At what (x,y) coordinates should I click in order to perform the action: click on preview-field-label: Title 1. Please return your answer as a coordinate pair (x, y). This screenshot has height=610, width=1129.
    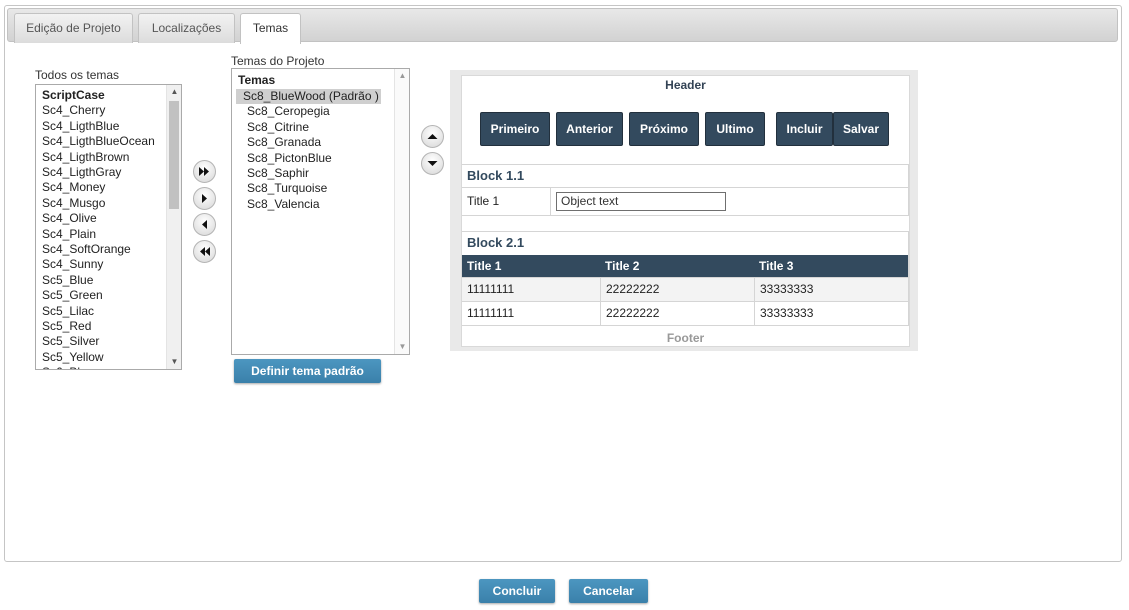
    Looking at the image, I should click on (506, 201).